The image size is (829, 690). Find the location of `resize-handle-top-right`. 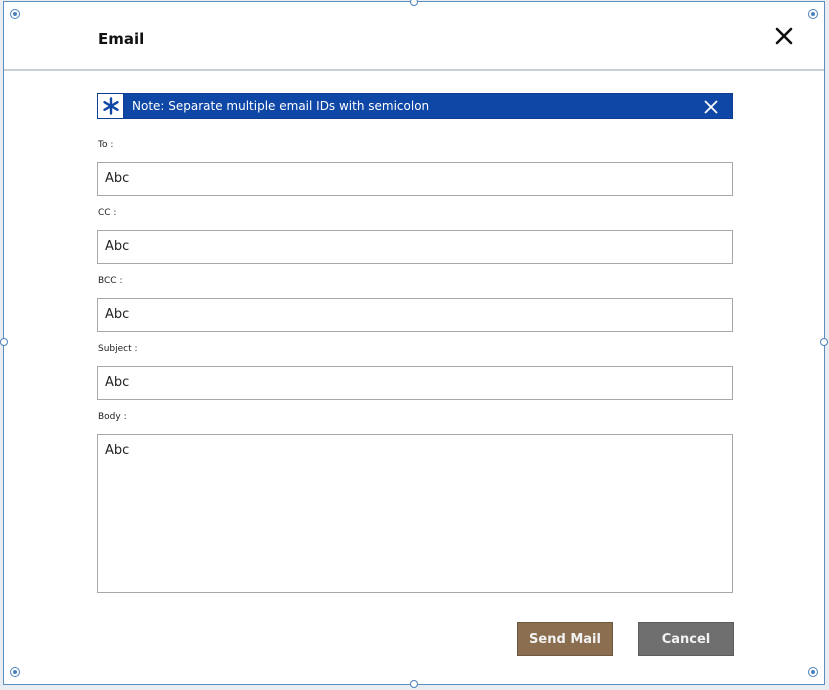

resize-handle-top-right is located at coordinates (813, 14).